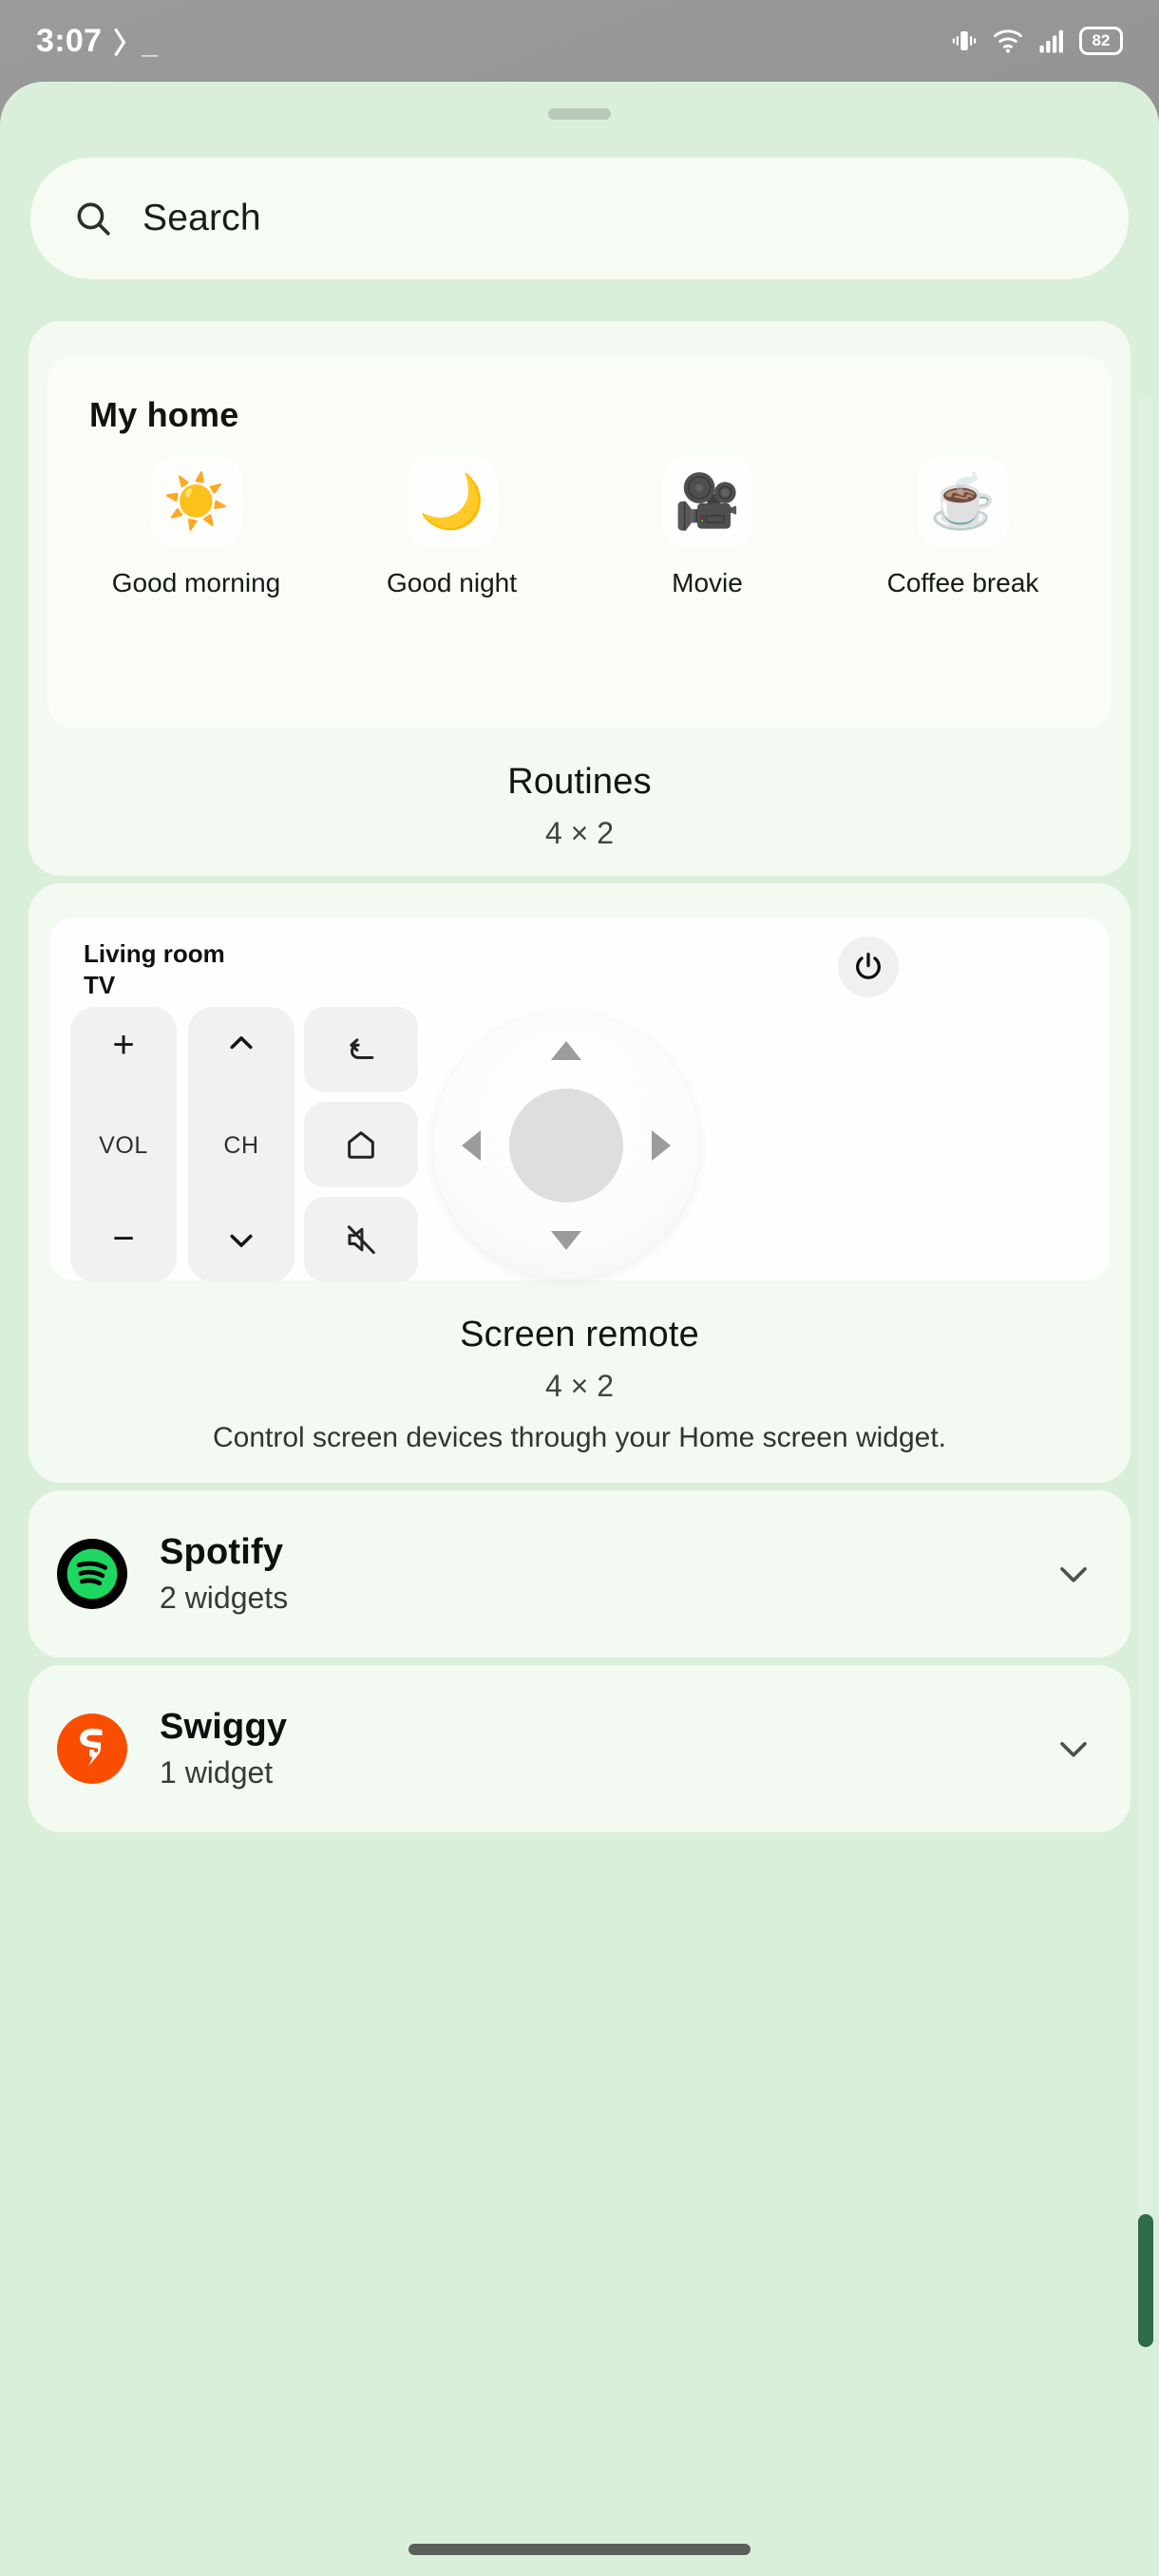 Image resolution: width=1159 pixels, height=2576 pixels. What do you see at coordinates (605, 1574) in the screenshot?
I see `app-group-text: Spotify 2 widgets` at bounding box center [605, 1574].